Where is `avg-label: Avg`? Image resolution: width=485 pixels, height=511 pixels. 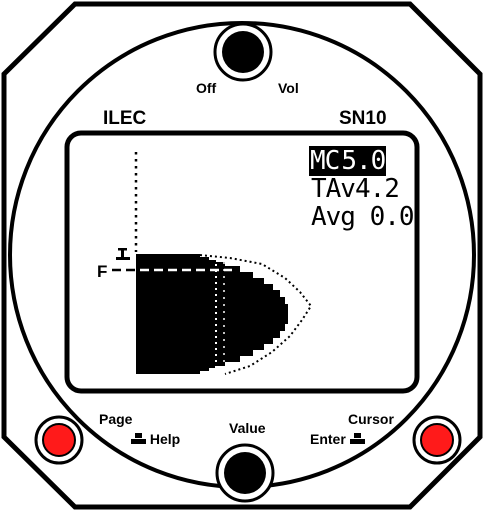 avg-label: Avg is located at coordinates (333, 217).